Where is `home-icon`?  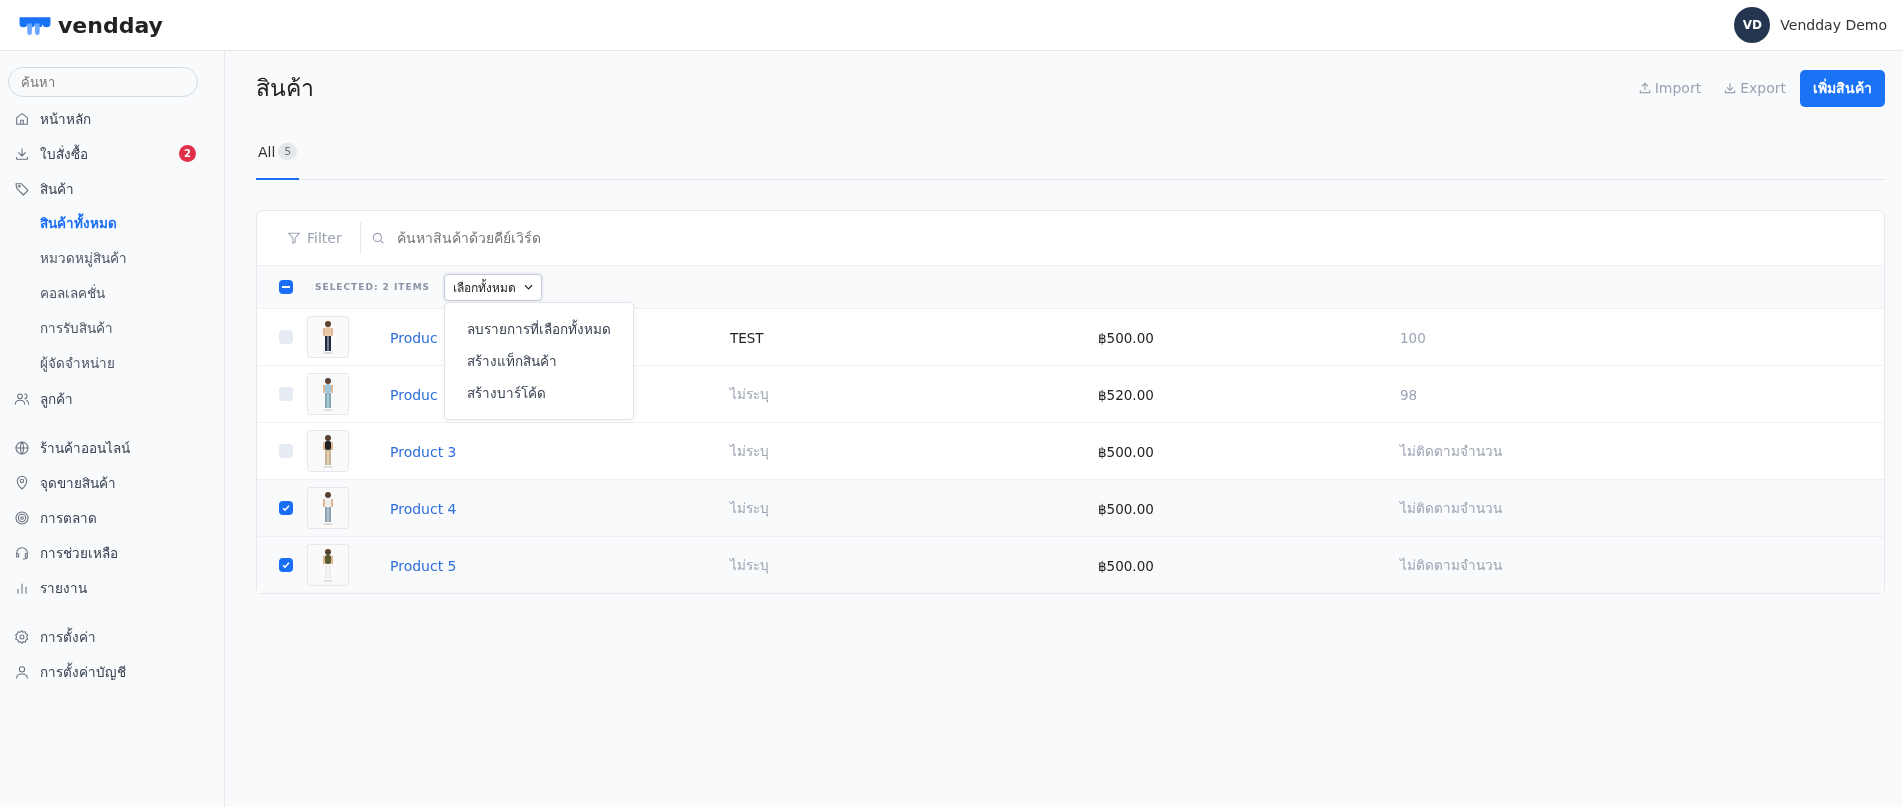
home-icon is located at coordinates (22, 118).